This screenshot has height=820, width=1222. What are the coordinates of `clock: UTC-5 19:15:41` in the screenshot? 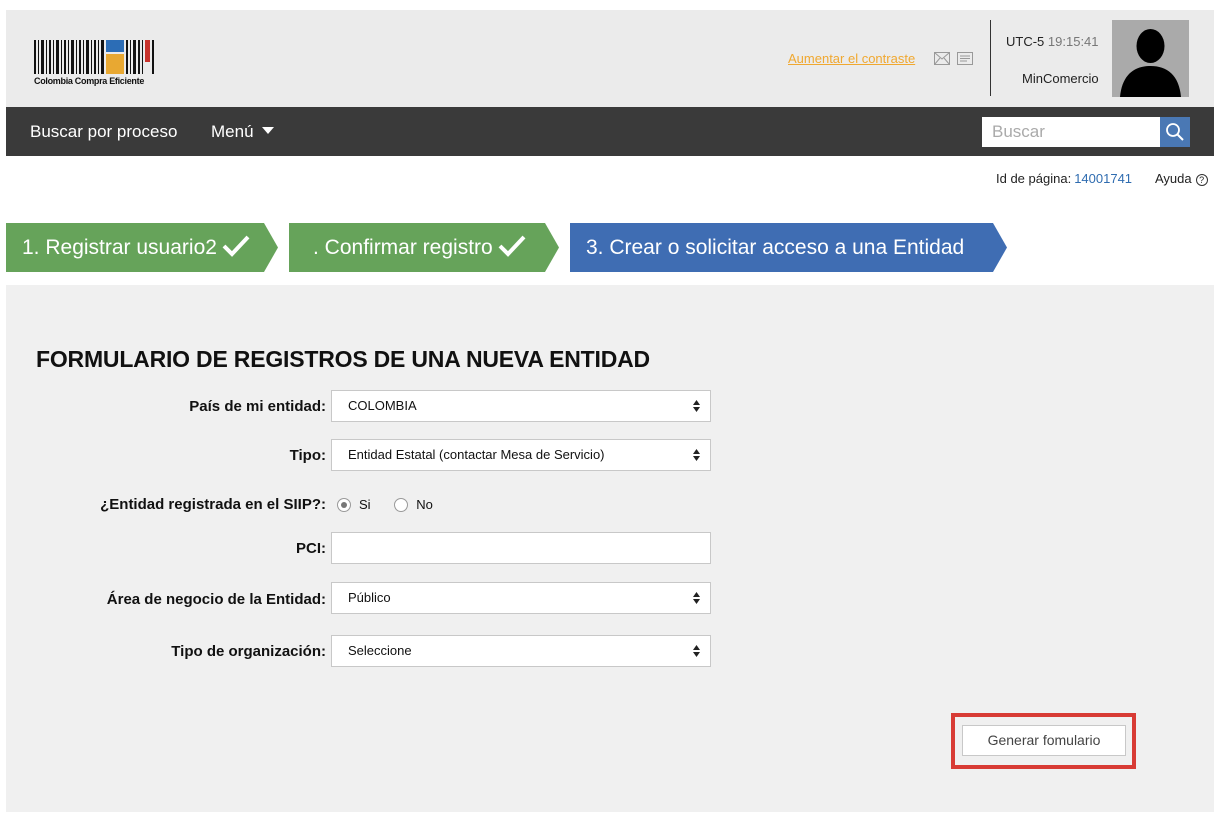 It's located at (1052, 41).